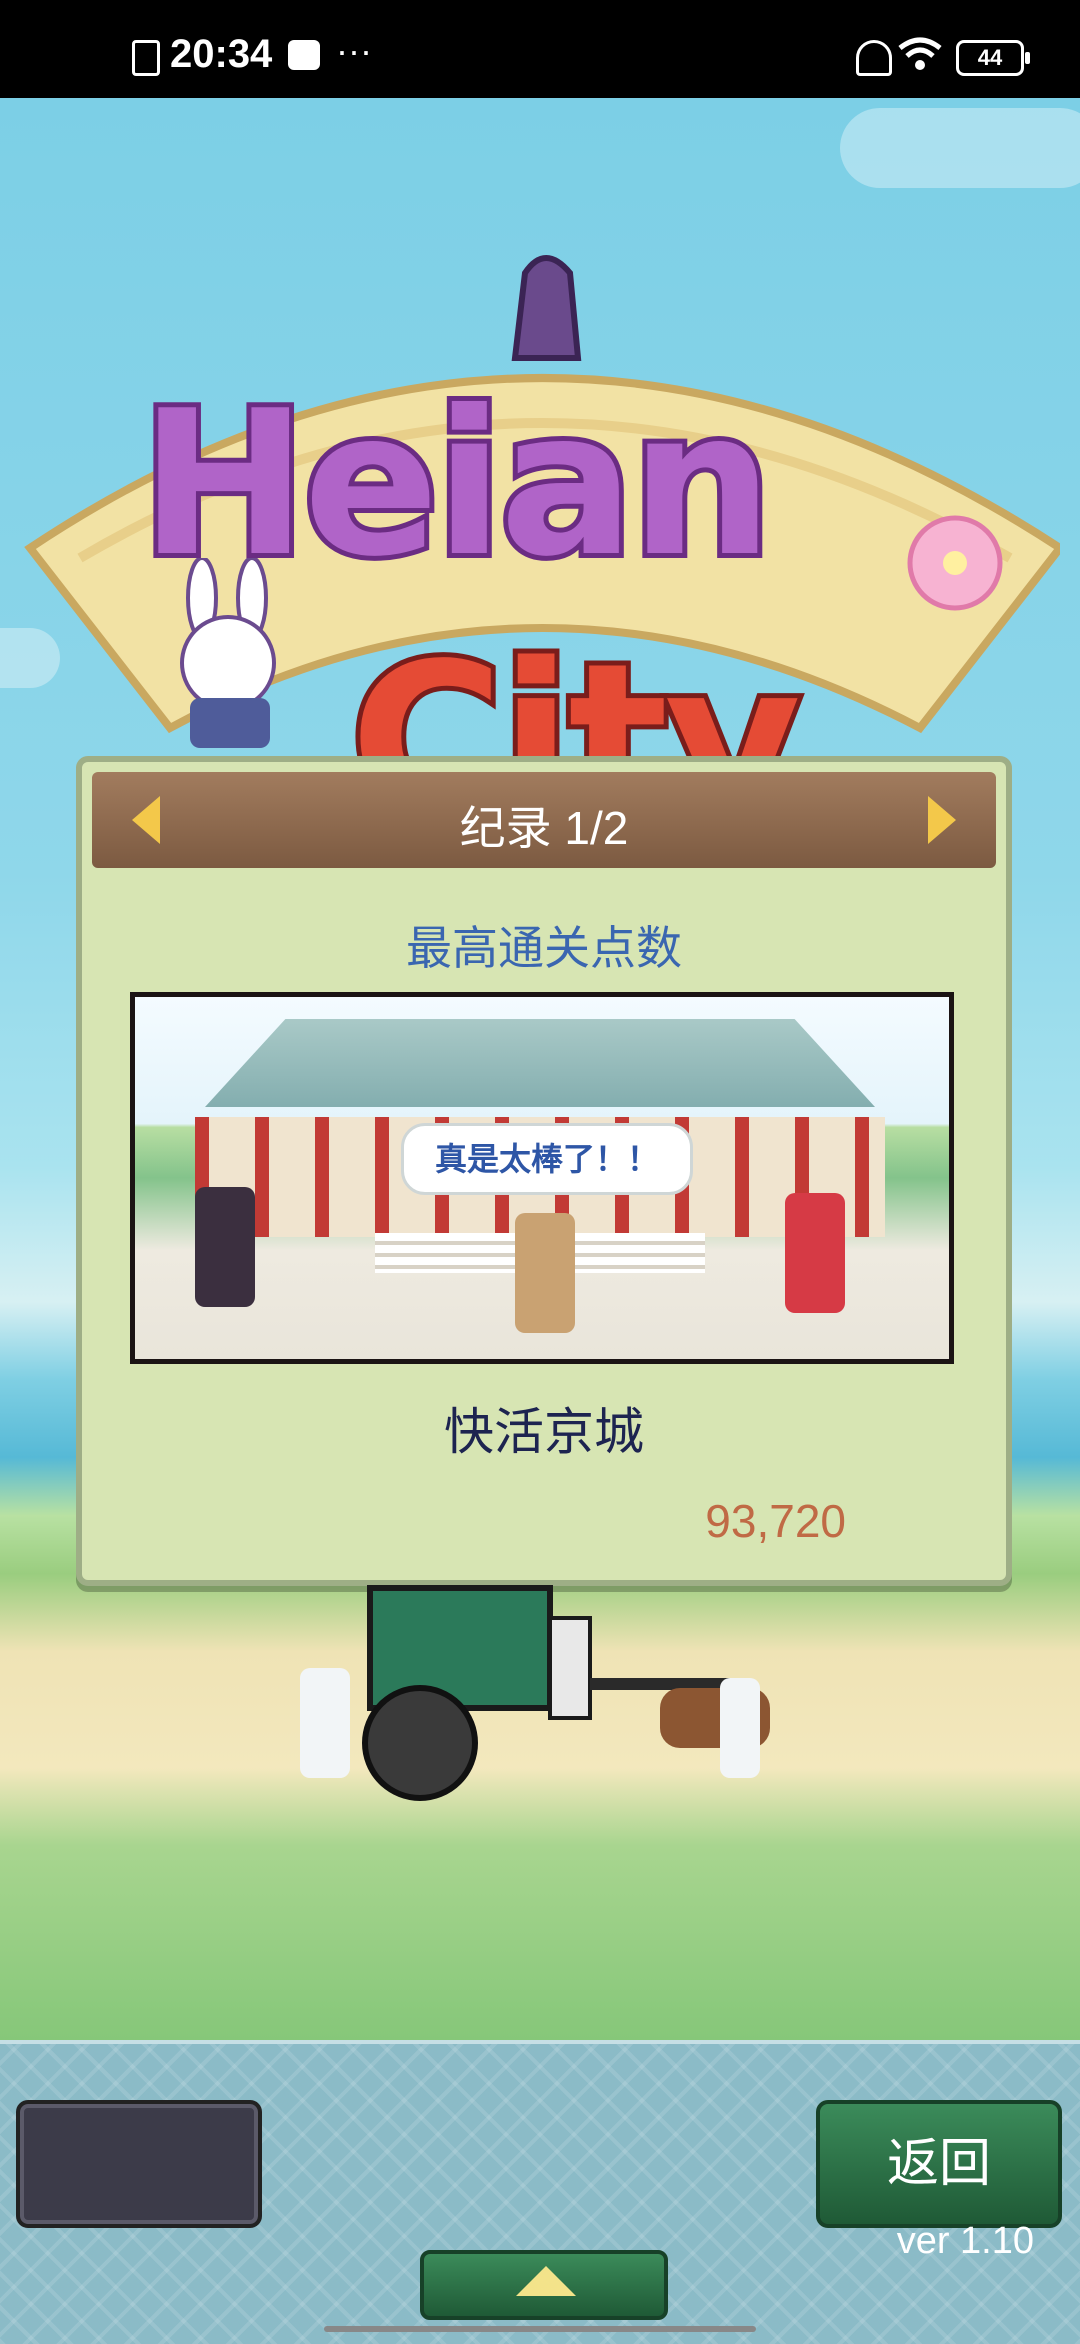 The width and height of the screenshot is (1080, 2344). What do you see at coordinates (540, 2192) in the screenshot?
I see `bottom-bar: 返回 ver 1.10` at bounding box center [540, 2192].